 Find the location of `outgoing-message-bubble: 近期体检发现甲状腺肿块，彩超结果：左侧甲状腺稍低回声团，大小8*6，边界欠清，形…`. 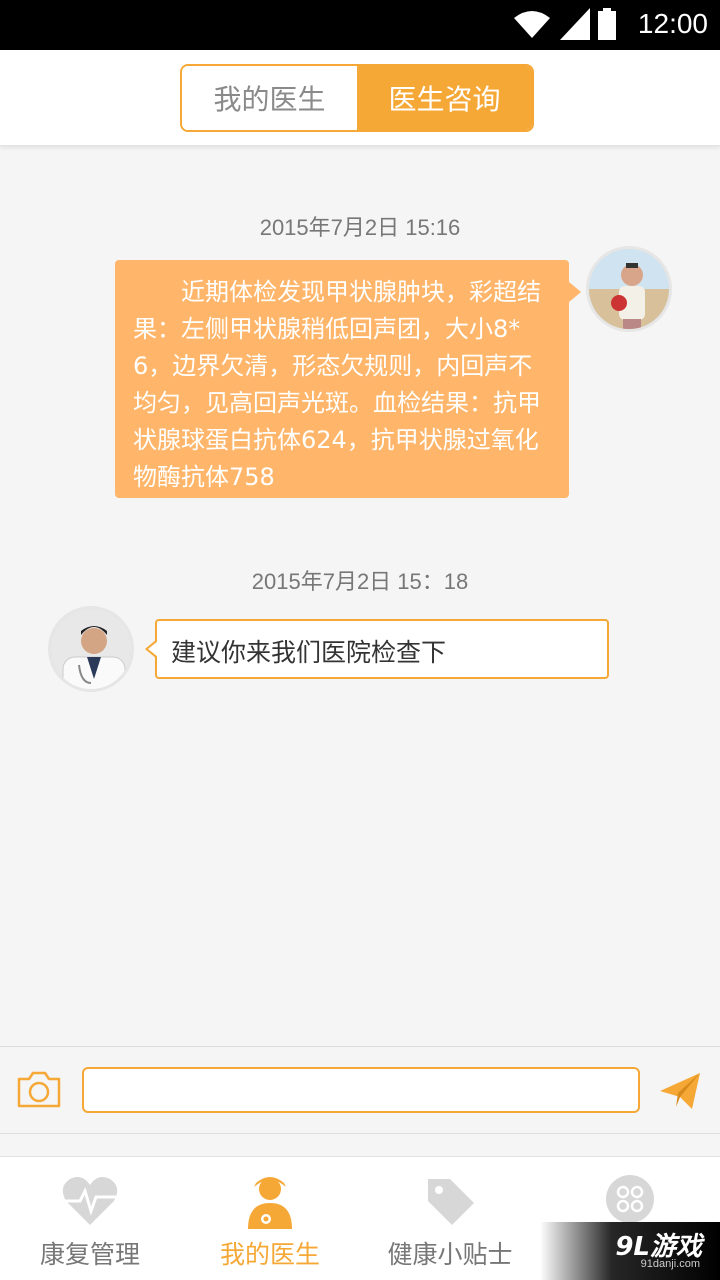

outgoing-message-bubble: 近期体检发现甲状腺肿块，彩超结果：左侧甲状腺稍低回声团，大小8*6，边界欠清，形… is located at coordinates (348, 379).